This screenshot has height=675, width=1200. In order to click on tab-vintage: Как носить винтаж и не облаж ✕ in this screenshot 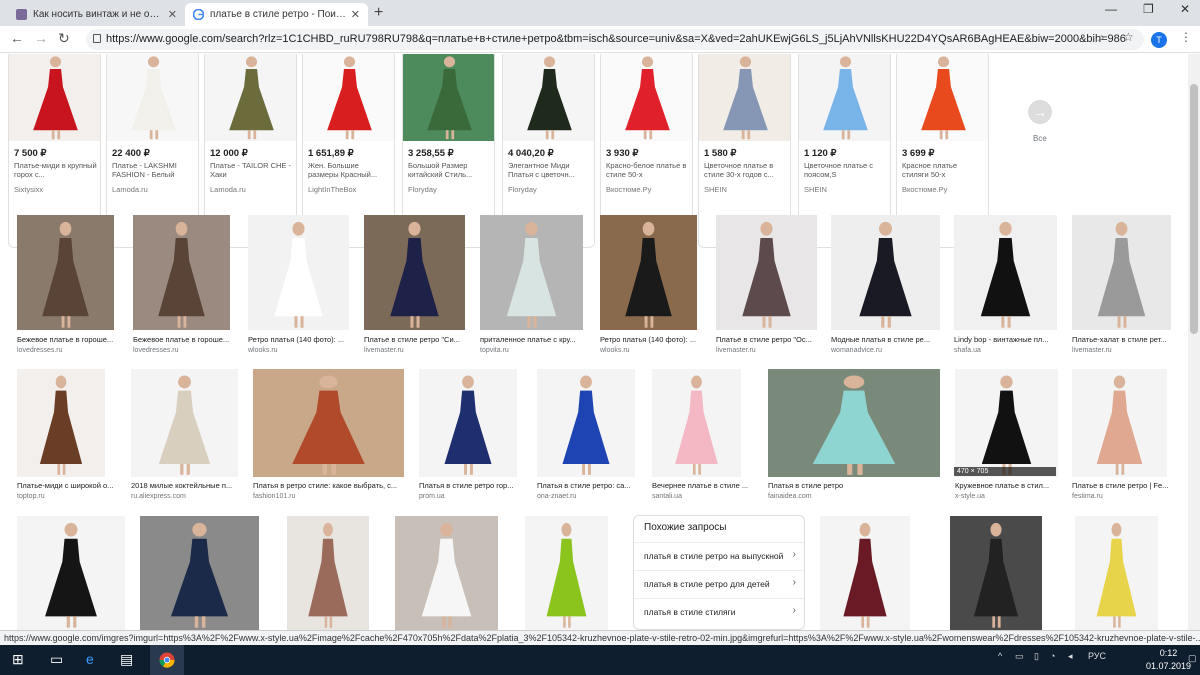, I will do `click(96, 14)`.